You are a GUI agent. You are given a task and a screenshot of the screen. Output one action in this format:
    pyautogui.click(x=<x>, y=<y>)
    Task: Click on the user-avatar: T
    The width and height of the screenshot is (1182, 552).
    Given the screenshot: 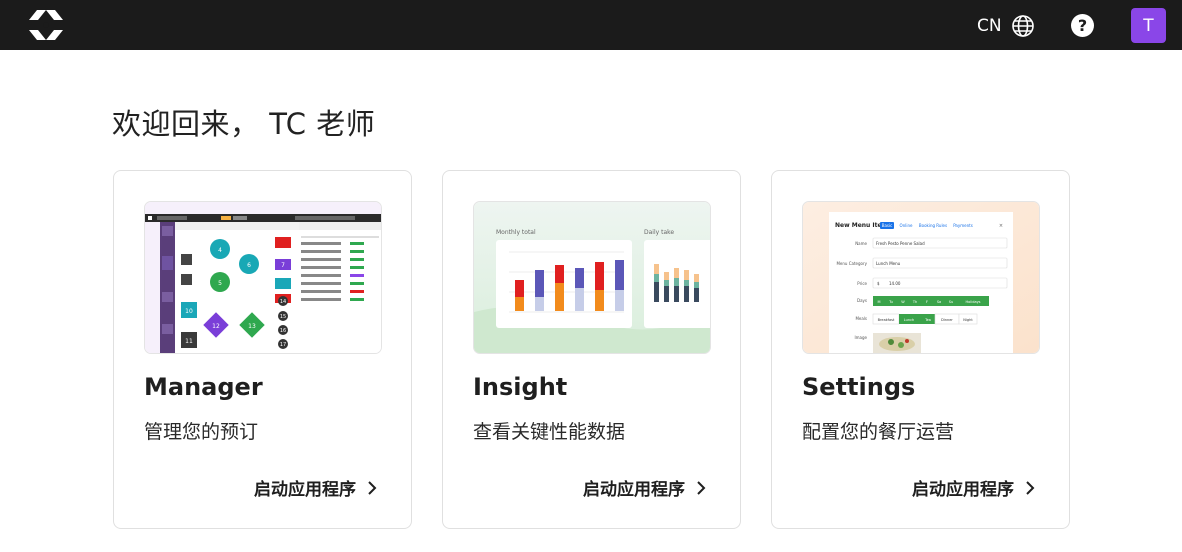 What is the action you would take?
    pyautogui.click(x=1148, y=25)
    